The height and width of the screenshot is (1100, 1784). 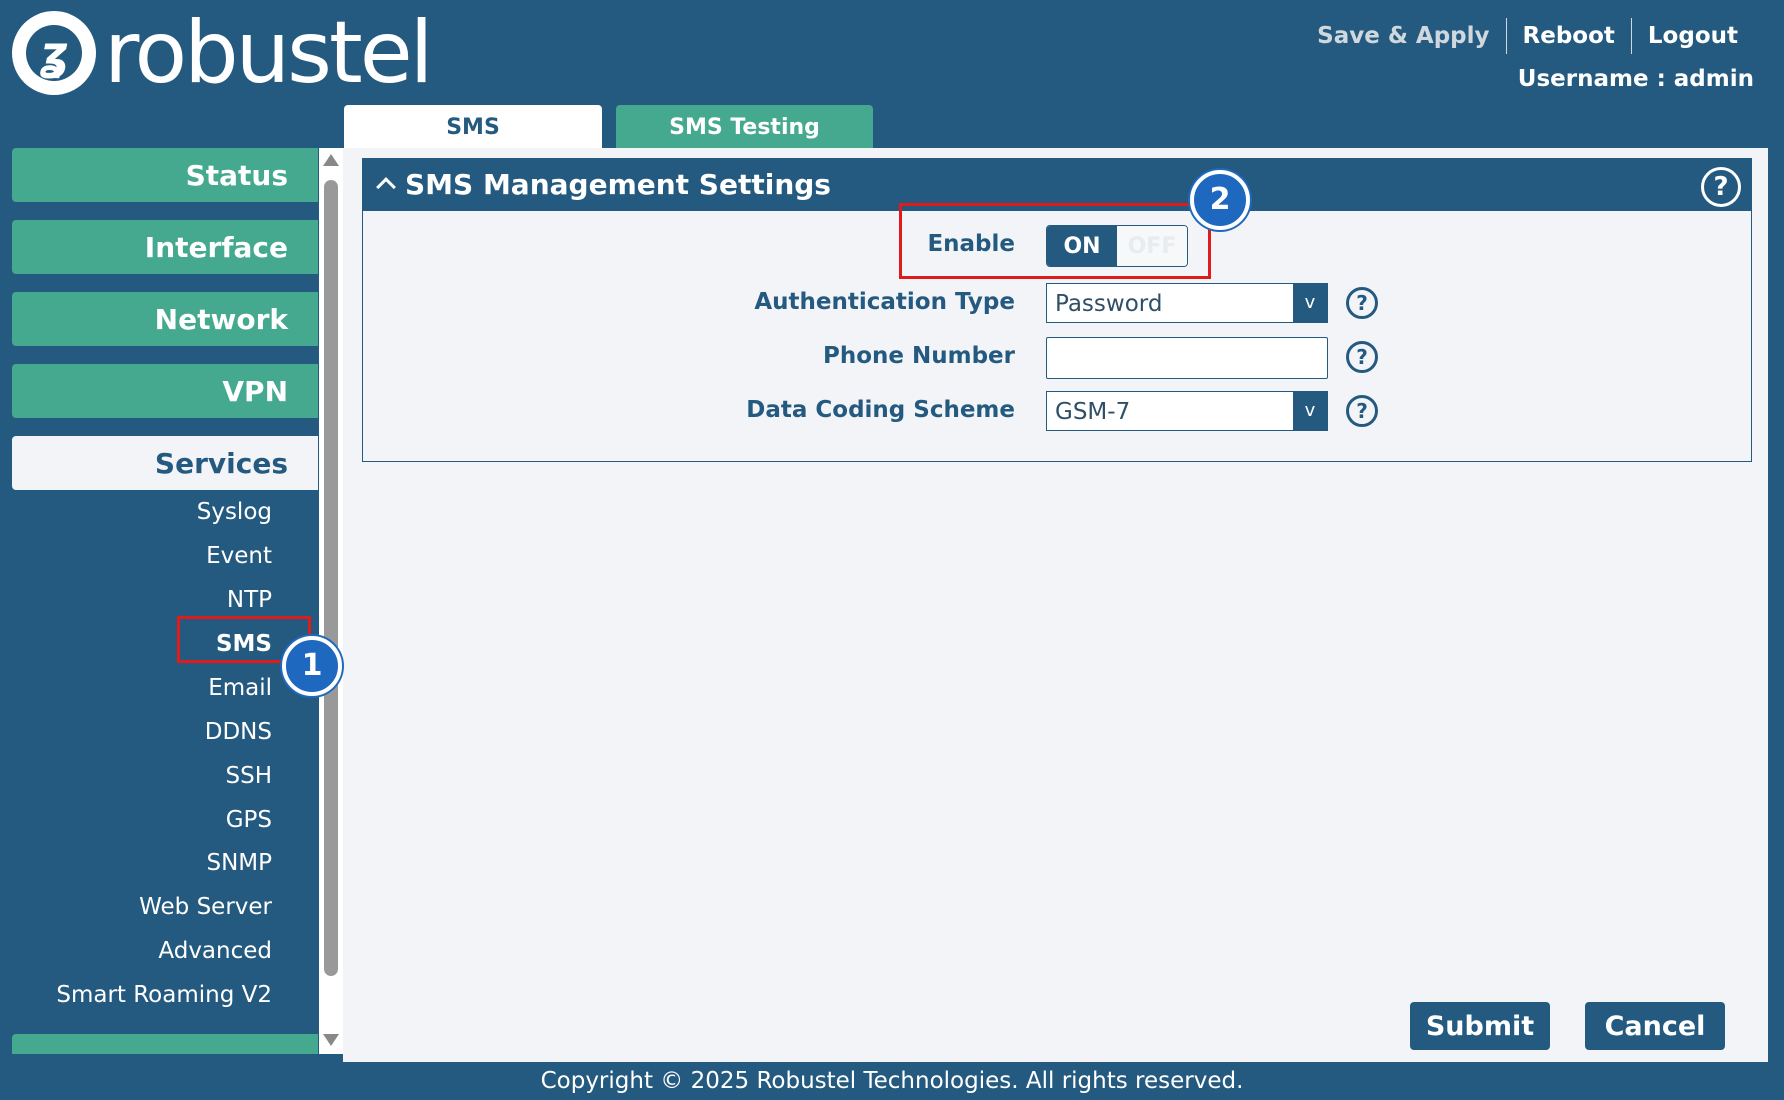 What do you see at coordinates (249, 776) in the screenshot?
I see `sidebar-item-ssh: SSH` at bounding box center [249, 776].